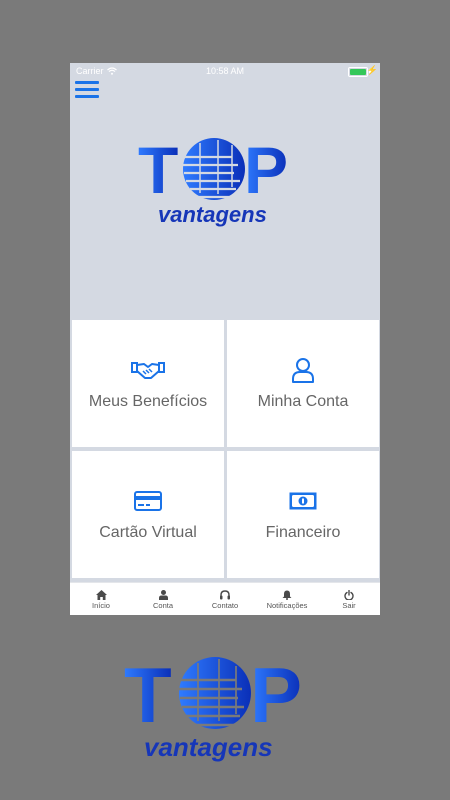 The image size is (450, 800). I want to click on headset-icon, so click(225, 594).